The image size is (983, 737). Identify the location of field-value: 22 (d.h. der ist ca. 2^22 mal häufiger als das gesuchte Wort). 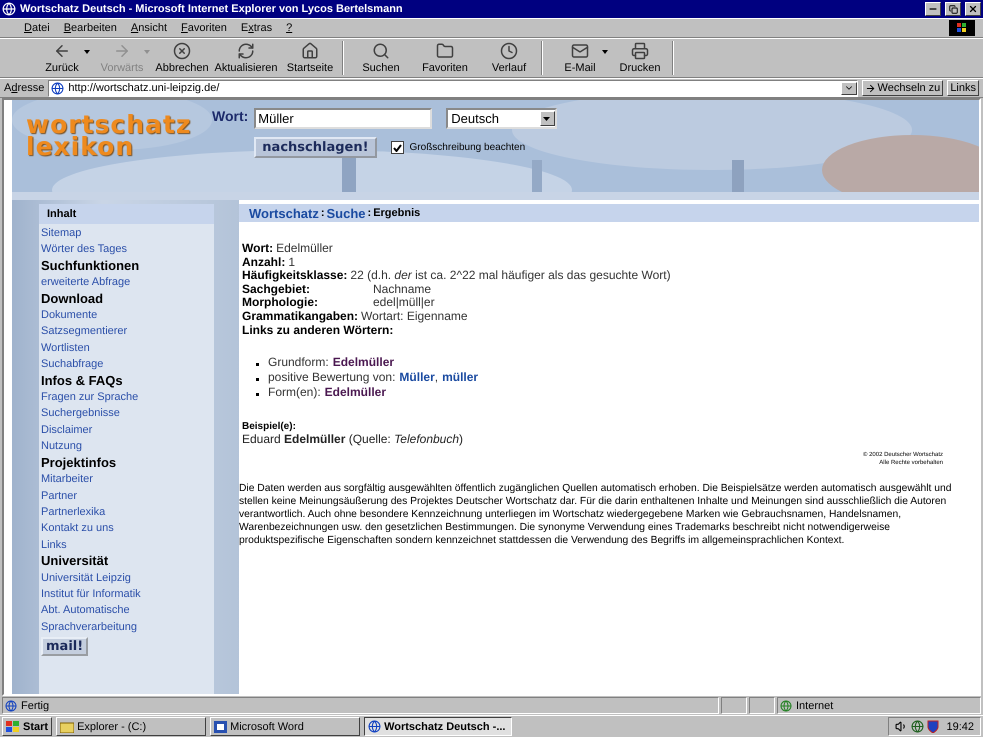
(510, 275).